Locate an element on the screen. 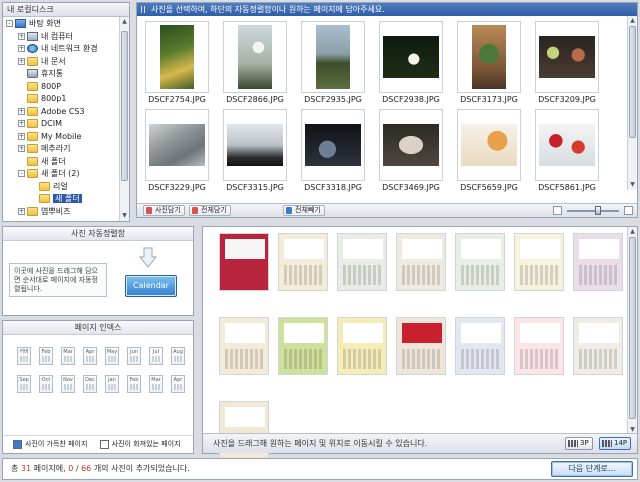 The height and width of the screenshot is (482, 640). tree-item: + DCIM is located at coordinates (40, 124).